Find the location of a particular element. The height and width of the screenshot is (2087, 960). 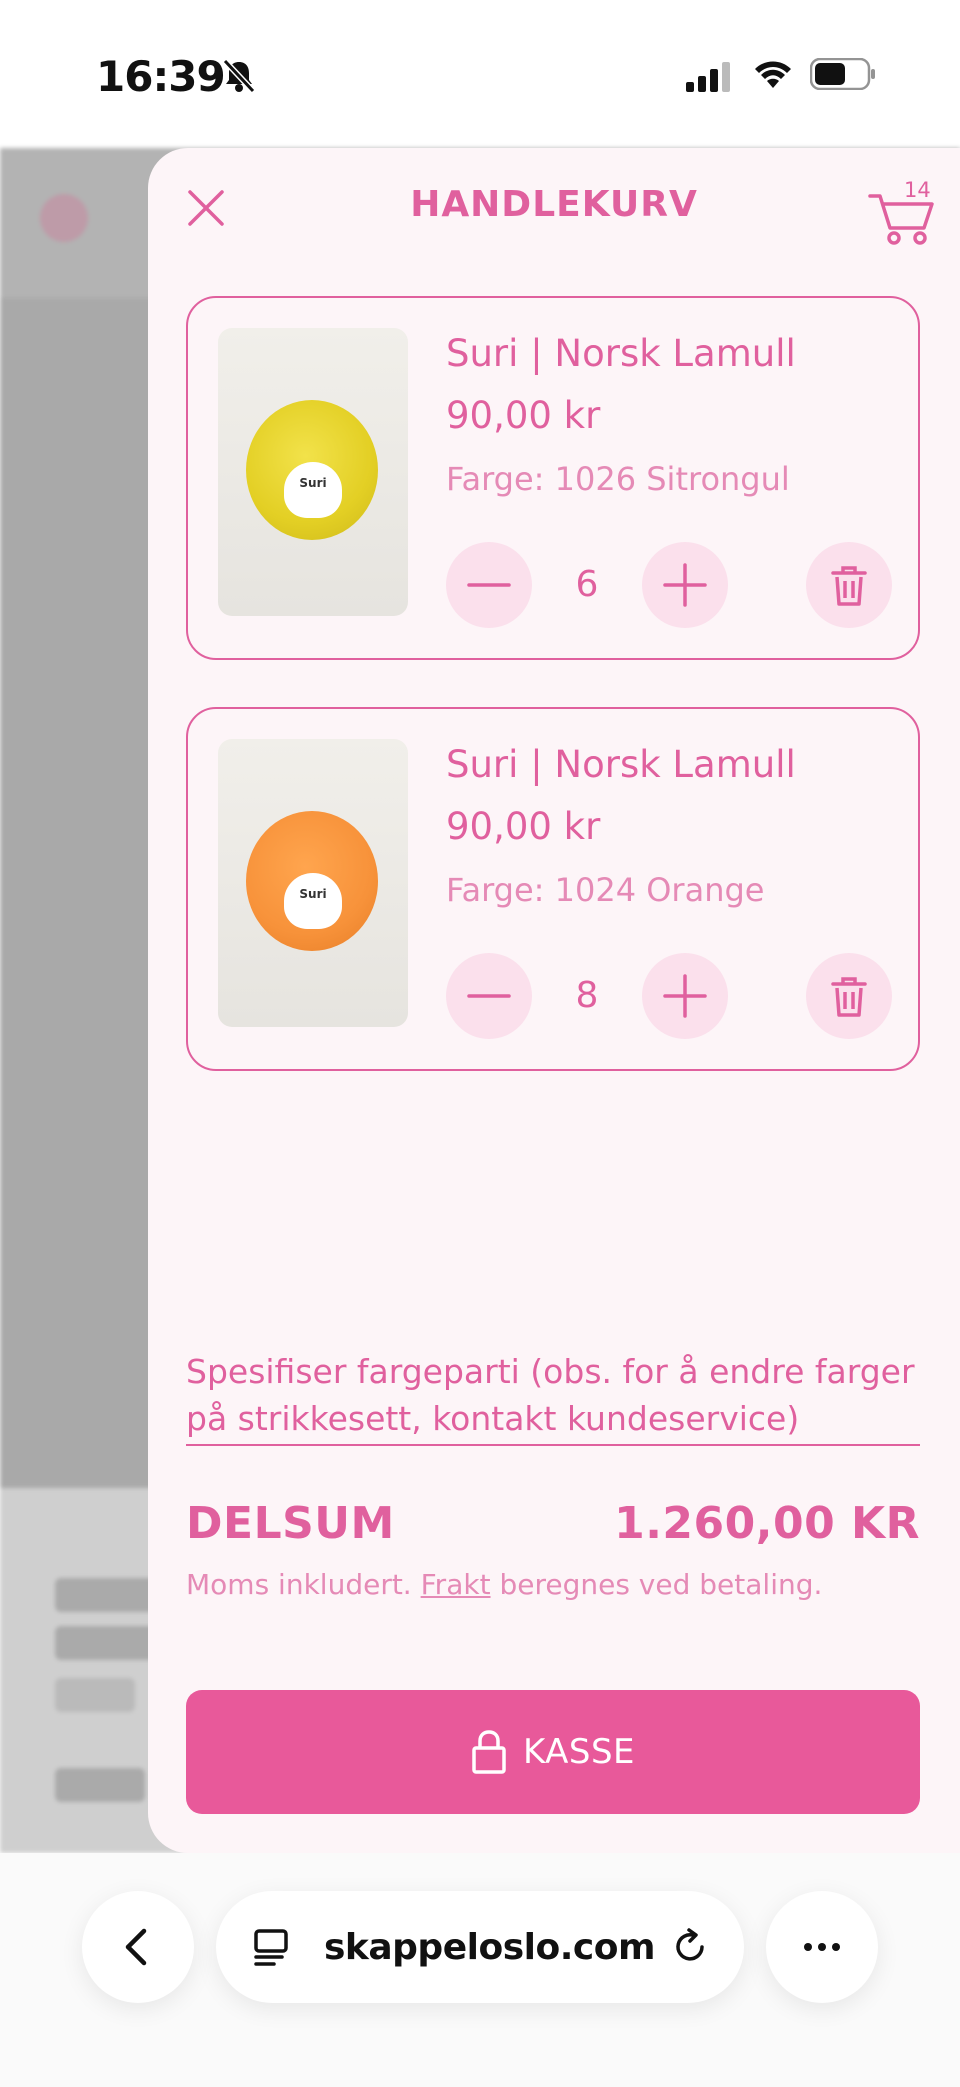

back-button is located at coordinates (138, 1947).